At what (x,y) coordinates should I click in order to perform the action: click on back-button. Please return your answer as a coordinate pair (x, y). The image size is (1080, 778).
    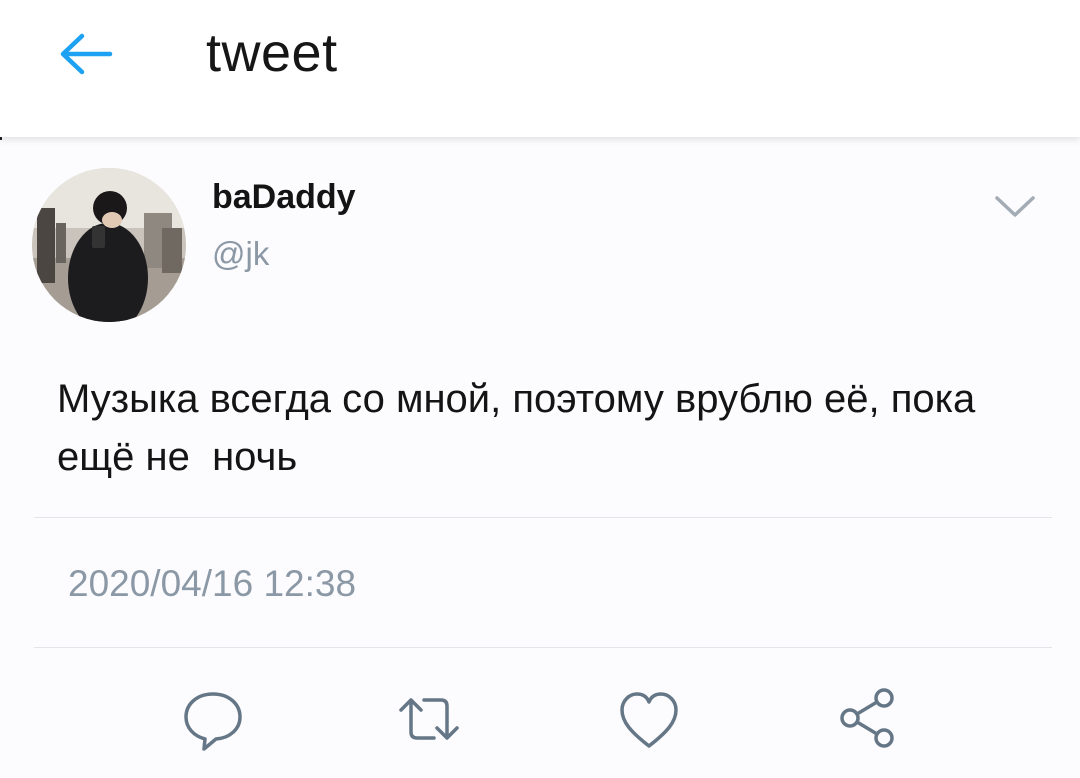
    Looking at the image, I should click on (86, 54).